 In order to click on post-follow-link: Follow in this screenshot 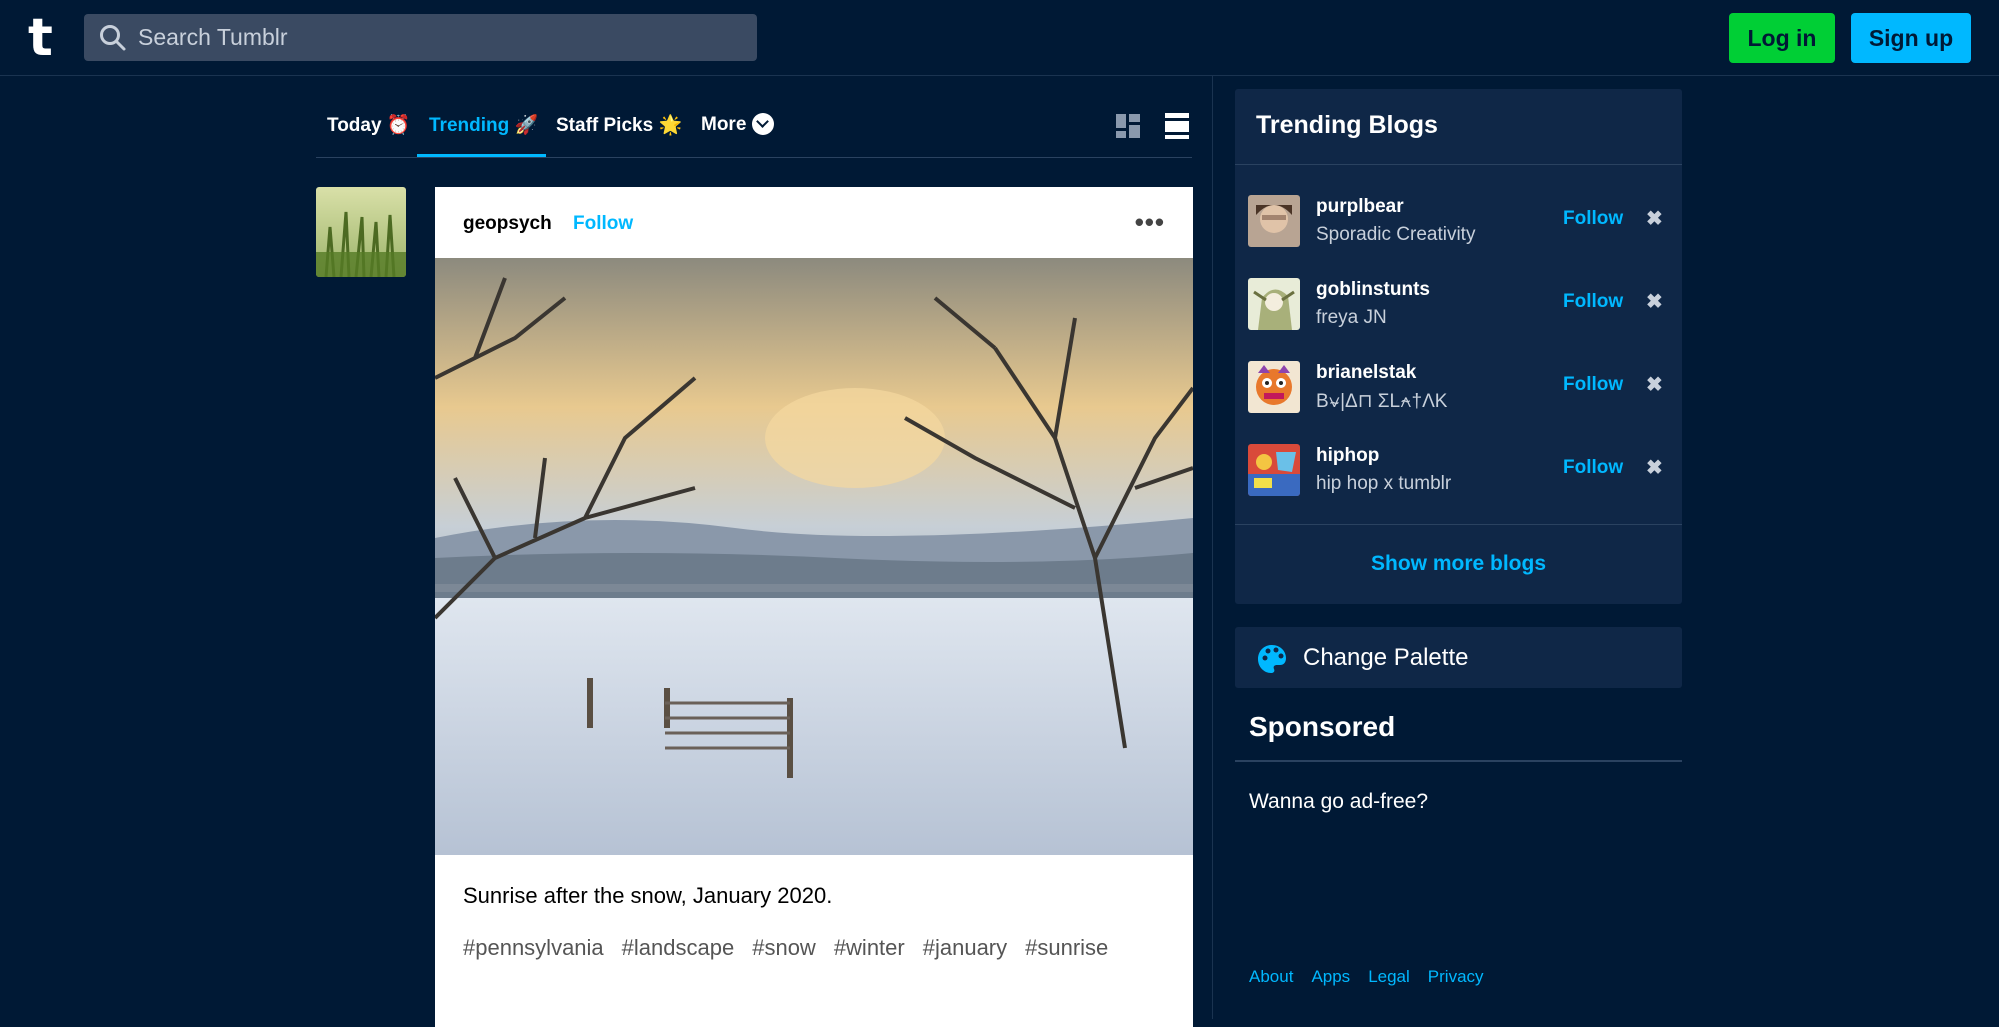, I will do `click(603, 223)`.